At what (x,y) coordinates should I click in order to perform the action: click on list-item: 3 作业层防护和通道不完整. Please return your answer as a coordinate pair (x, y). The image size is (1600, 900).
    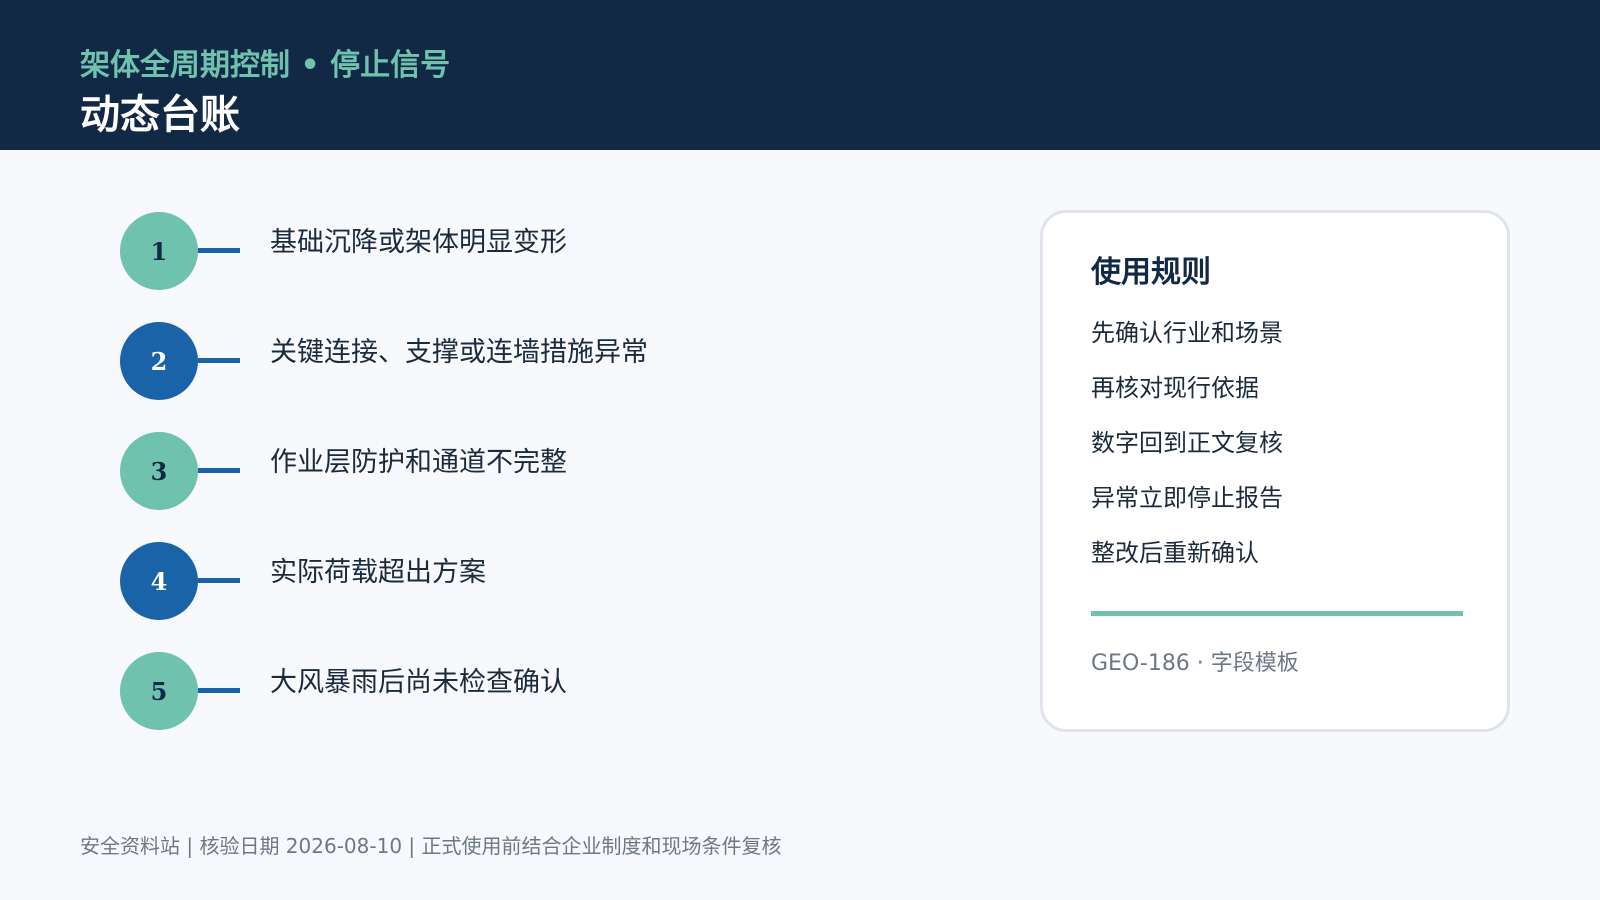
    Looking at the image, I should click on (430, 472).